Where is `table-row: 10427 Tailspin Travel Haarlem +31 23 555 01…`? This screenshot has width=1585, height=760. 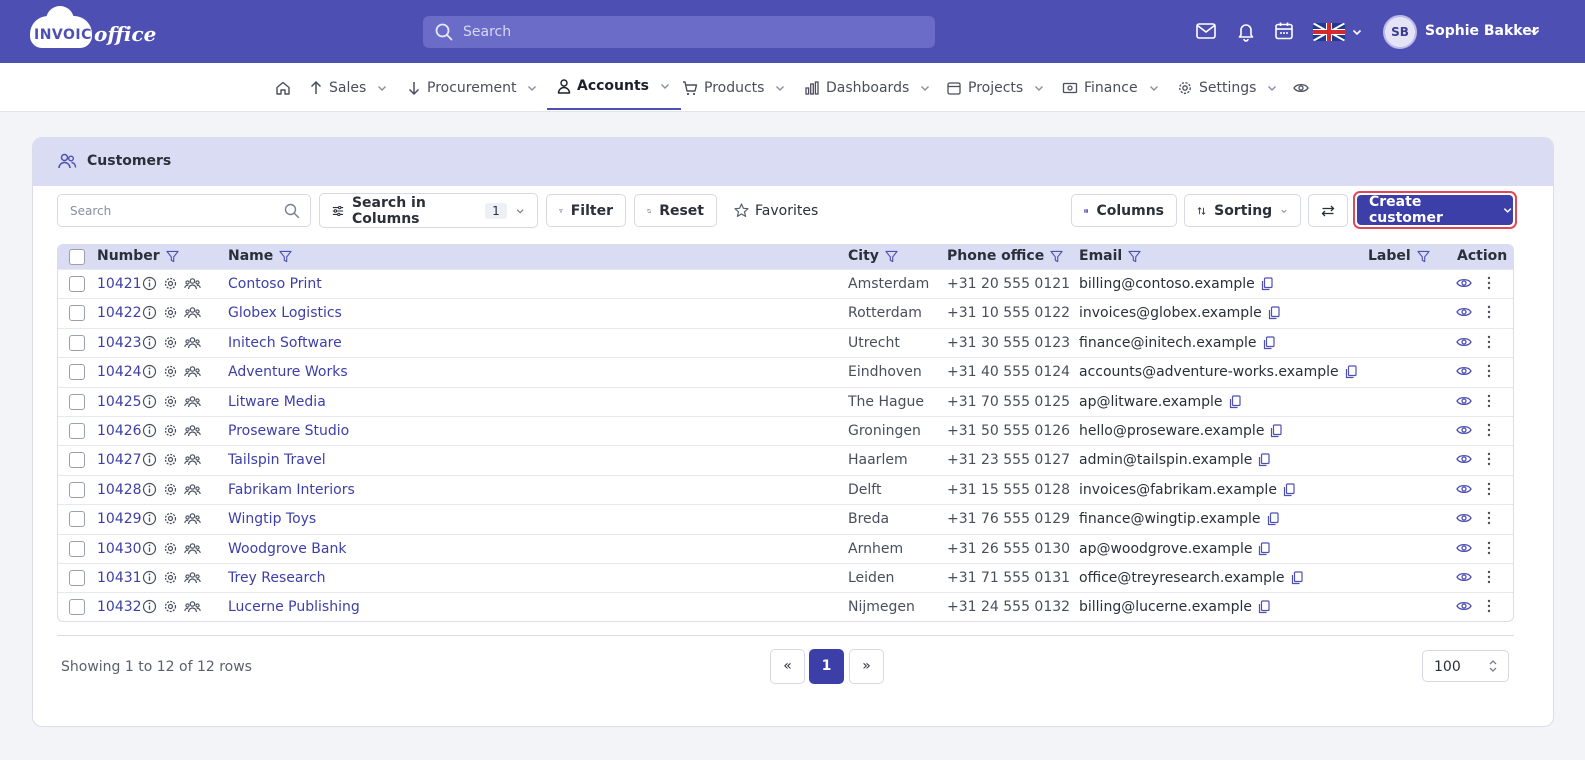 table-row: 10427 Tailspin Travel Haarlem +31 23 555 01… is located at coordinates (785, 460).